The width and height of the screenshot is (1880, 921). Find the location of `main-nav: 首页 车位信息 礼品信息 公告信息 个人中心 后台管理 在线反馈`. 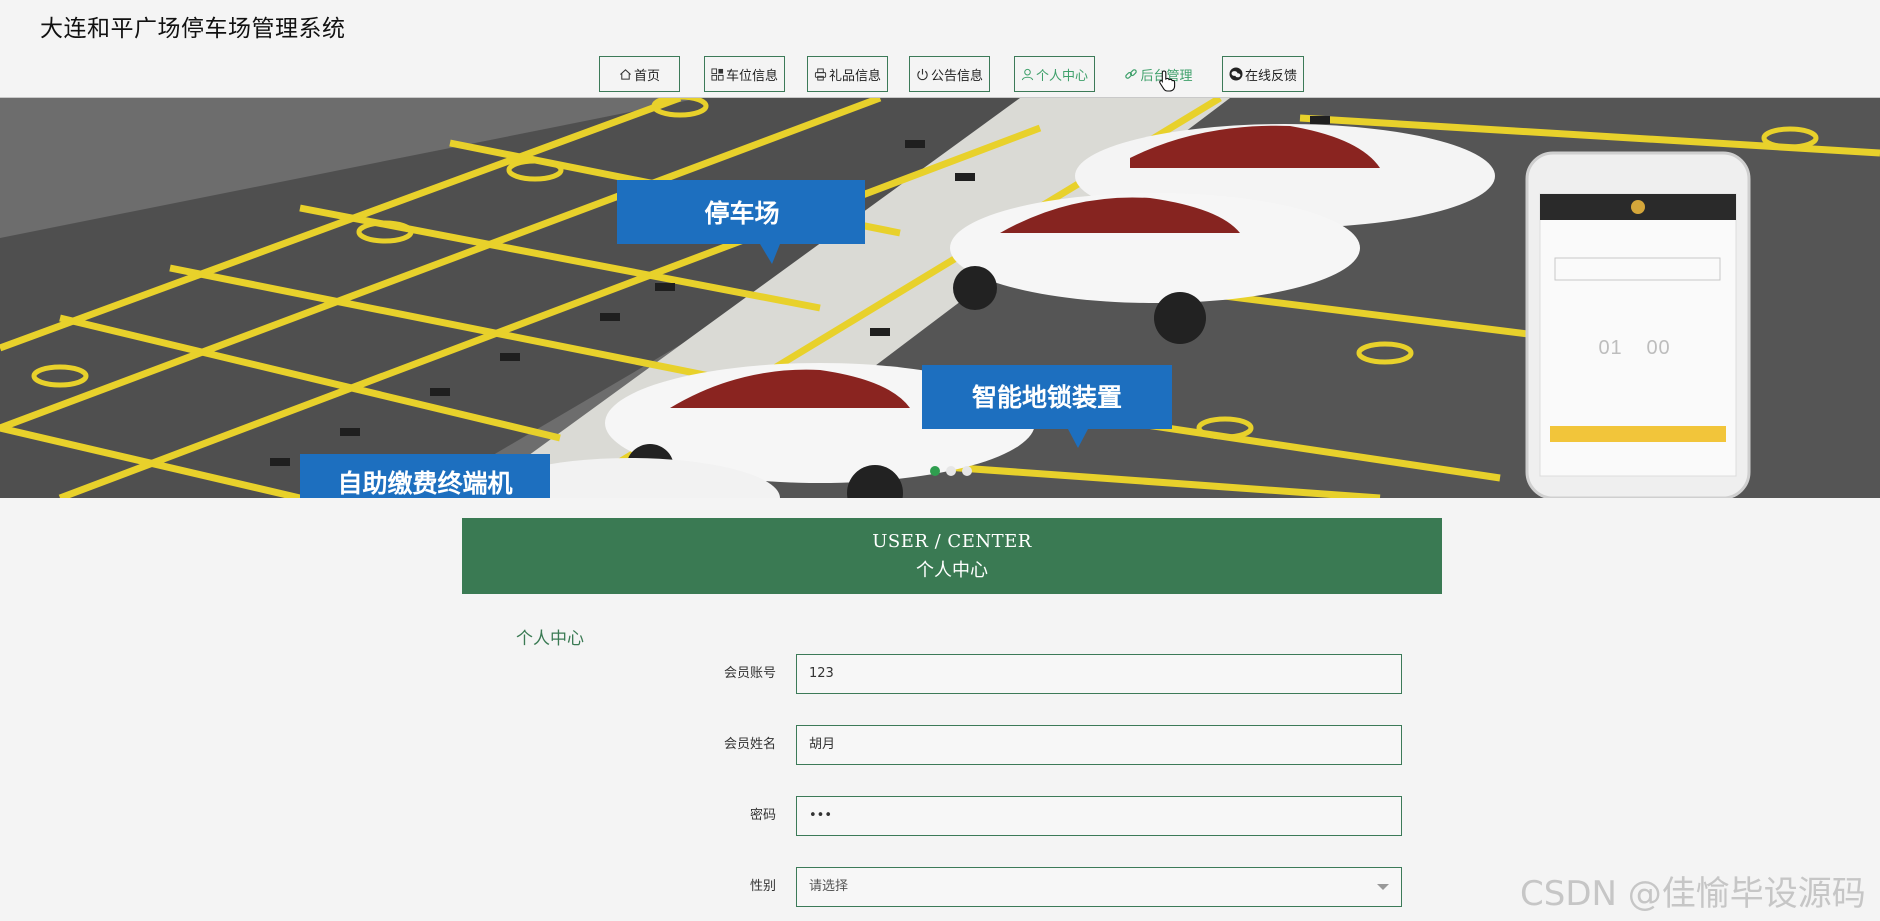

main-nav: 首页 车位信息 礼品信息 公告信息 个人中心 后台管理 在线反馈 is located at coordinates (940, 75).